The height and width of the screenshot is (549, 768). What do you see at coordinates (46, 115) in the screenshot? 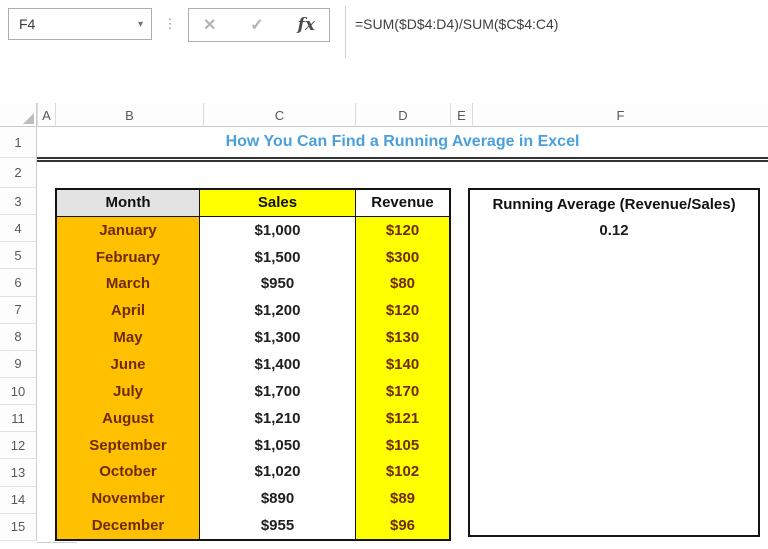
I see `column-header-A: A` at bounding box center [46, 115].